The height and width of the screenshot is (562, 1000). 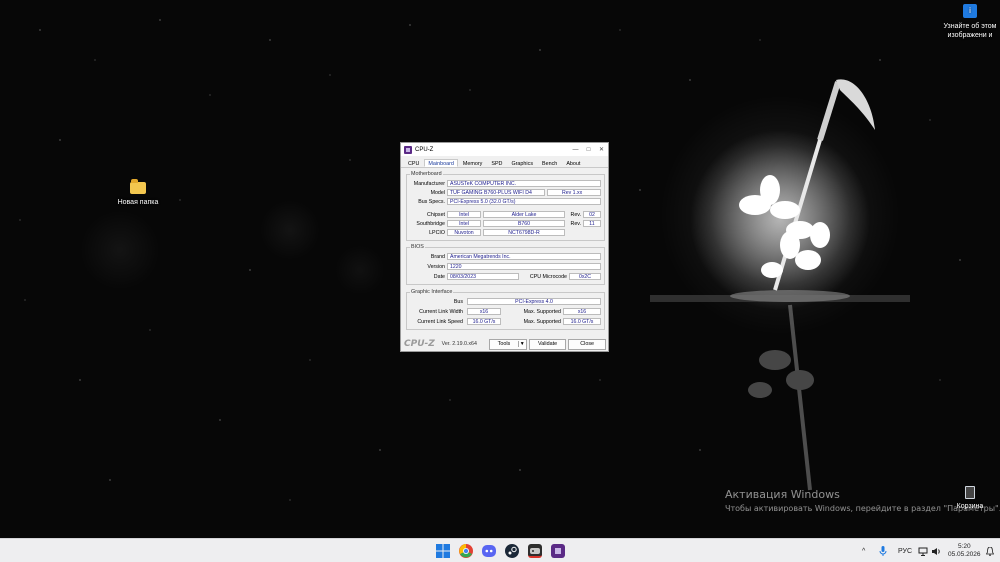 I want to click on link-width-label: Current Link Width, so click(x=441, y=312).